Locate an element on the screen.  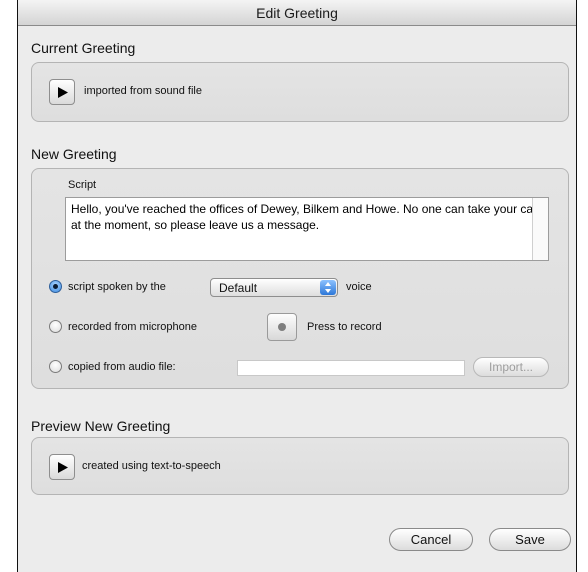
audio-file-label: copied from audio file: is located at coordinates (122, 367).